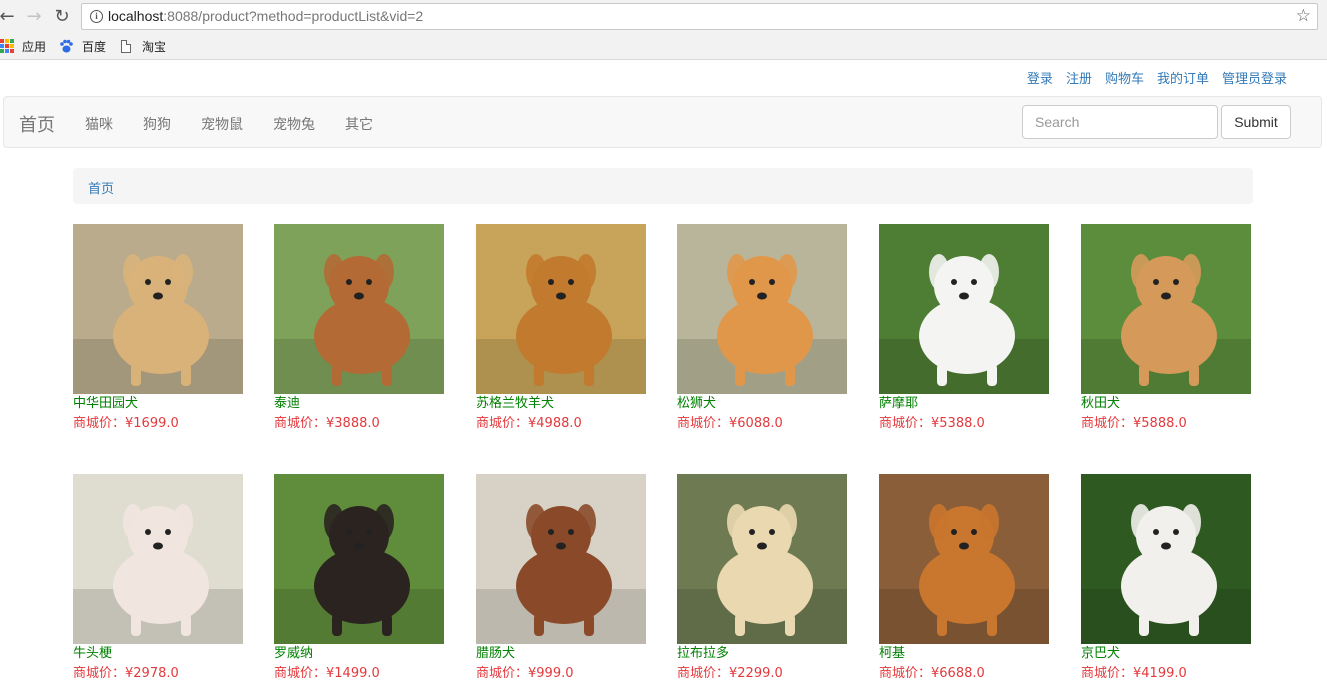 The height and width of the screenshot is (688, 1327). I want to click on forward-arrow-icon: →, so click(34, 16).